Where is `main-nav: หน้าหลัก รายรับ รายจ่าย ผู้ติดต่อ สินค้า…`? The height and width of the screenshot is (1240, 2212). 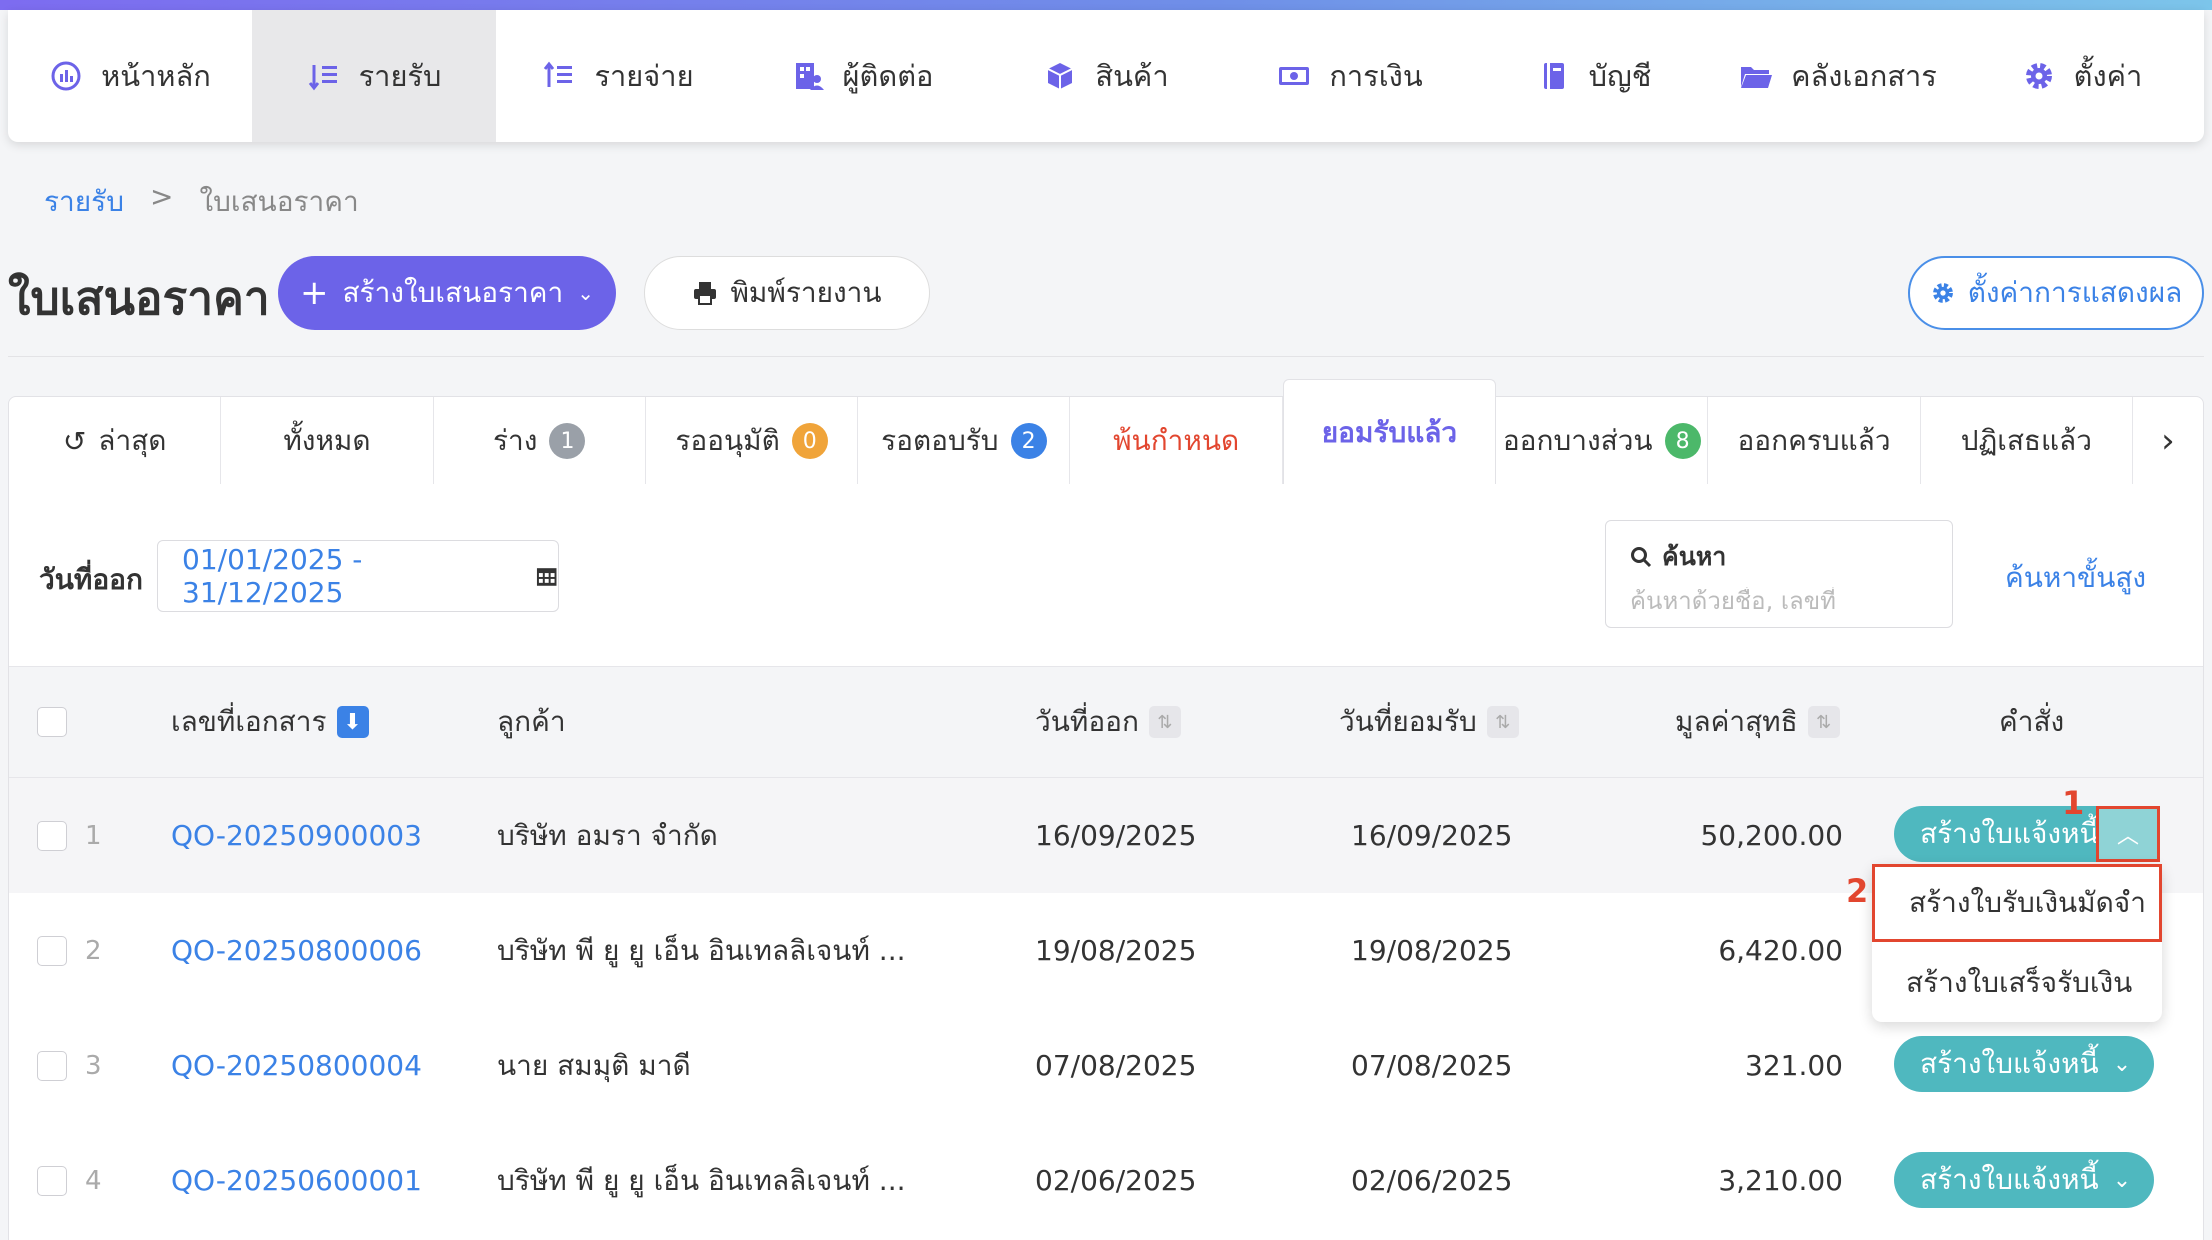
main-nav: หน้าหลัก รายรับ รายจ่าย ผู้ติดต่อ สินค้า… is located at coordinates (1106, 76).